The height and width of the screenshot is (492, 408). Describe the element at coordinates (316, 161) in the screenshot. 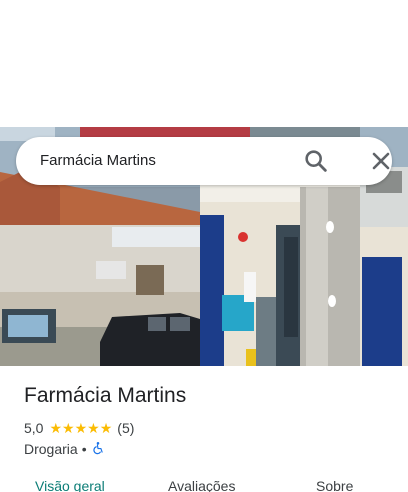

I see `search-icon` at that location.